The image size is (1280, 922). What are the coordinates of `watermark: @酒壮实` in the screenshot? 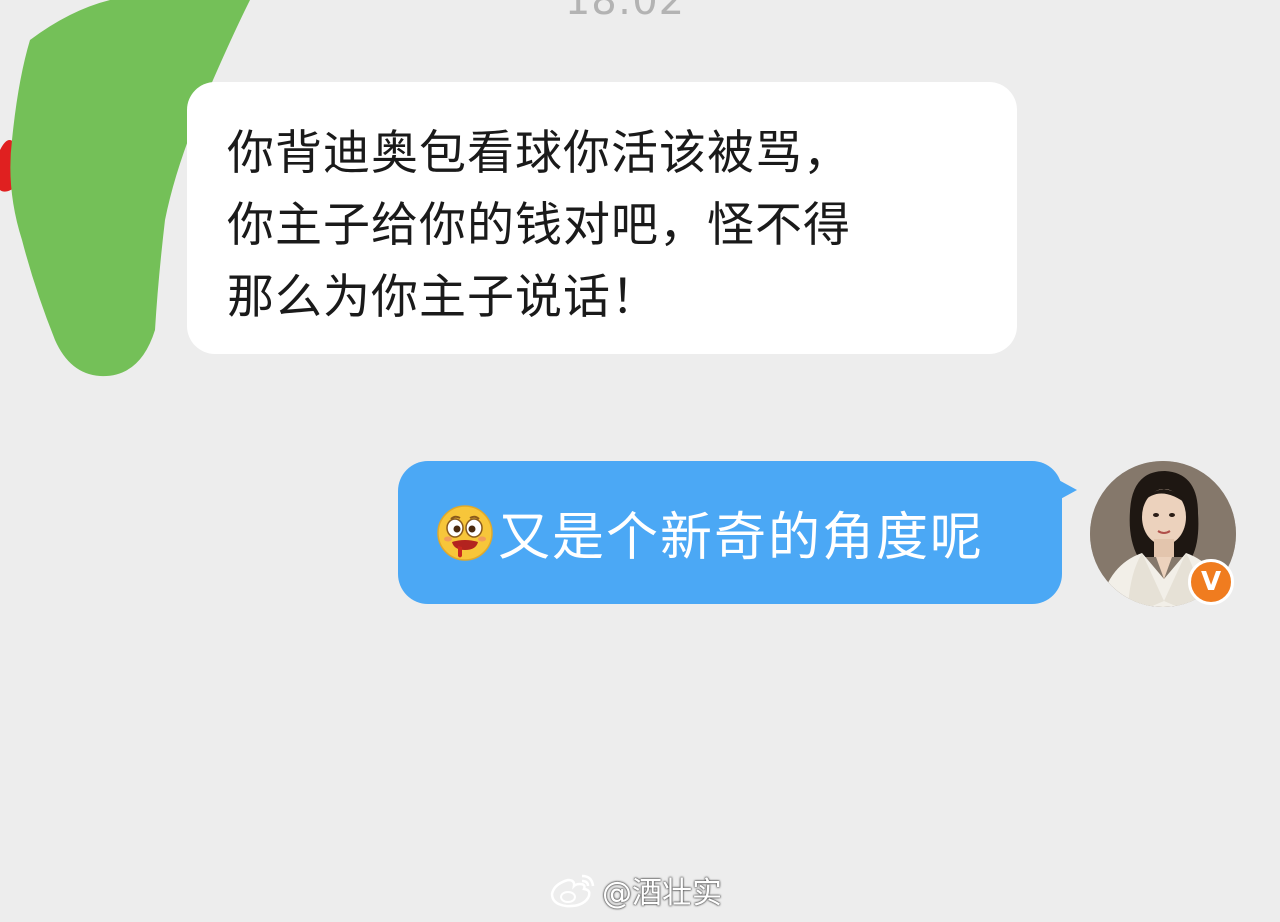 It's located at (635, 890).